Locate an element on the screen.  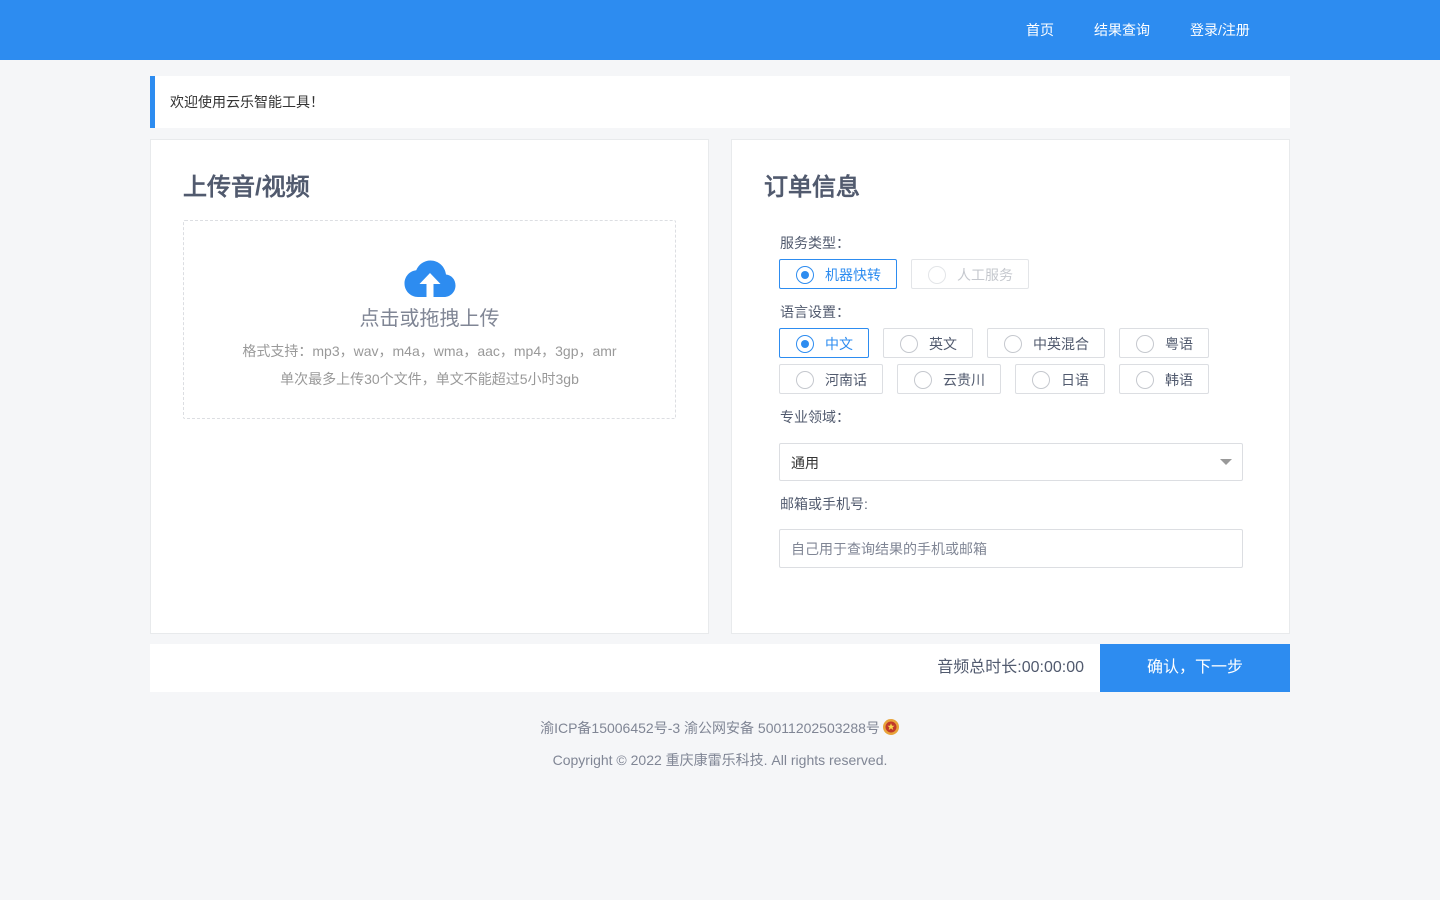
language-option-label: 韩语 is located at coordinates (1179, 380).